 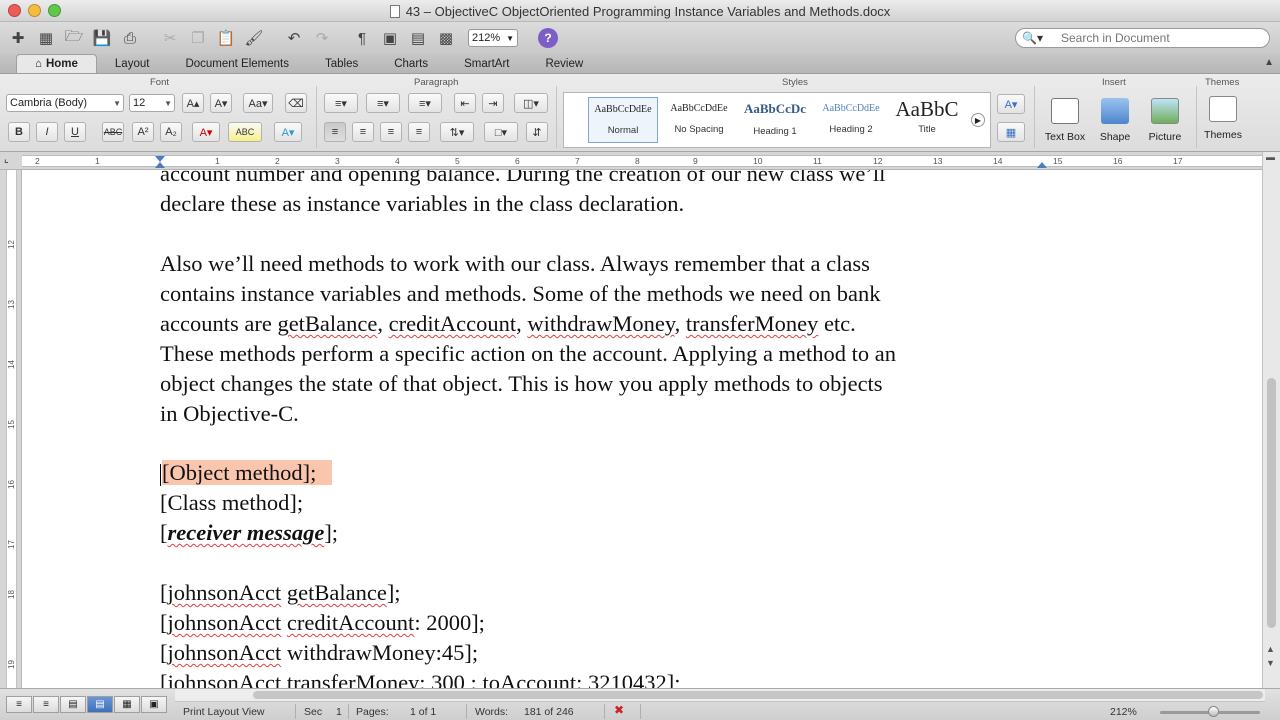 What do you see at coordinates (100, 704) in the screenshot?
I see `print-layout-view-button: ▤` at bounding box center [100, 704].